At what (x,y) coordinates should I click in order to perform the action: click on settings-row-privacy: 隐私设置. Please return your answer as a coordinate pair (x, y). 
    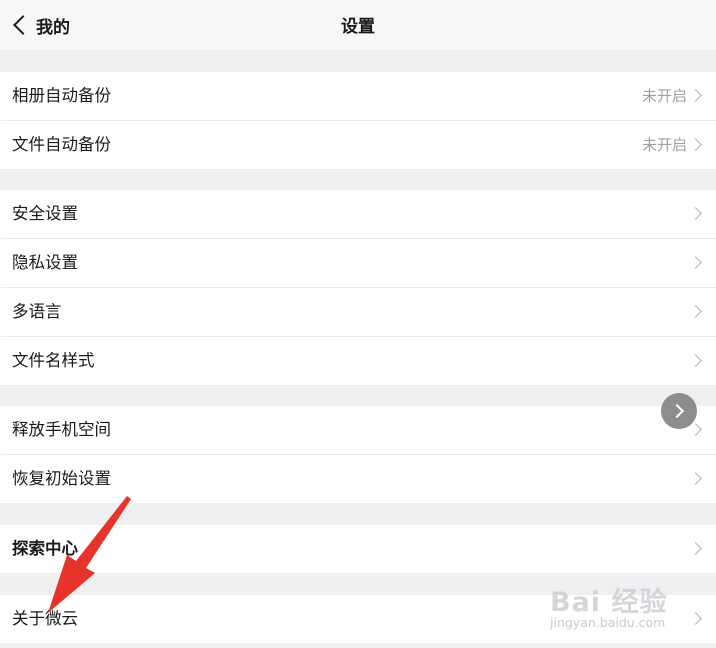
    Looking at the image, I should click on (358, 263).